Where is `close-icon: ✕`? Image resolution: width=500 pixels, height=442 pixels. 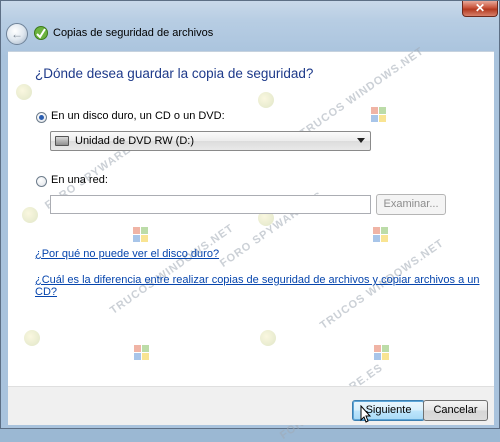 close-icon: ✕ is located at coordinates (480, 8).